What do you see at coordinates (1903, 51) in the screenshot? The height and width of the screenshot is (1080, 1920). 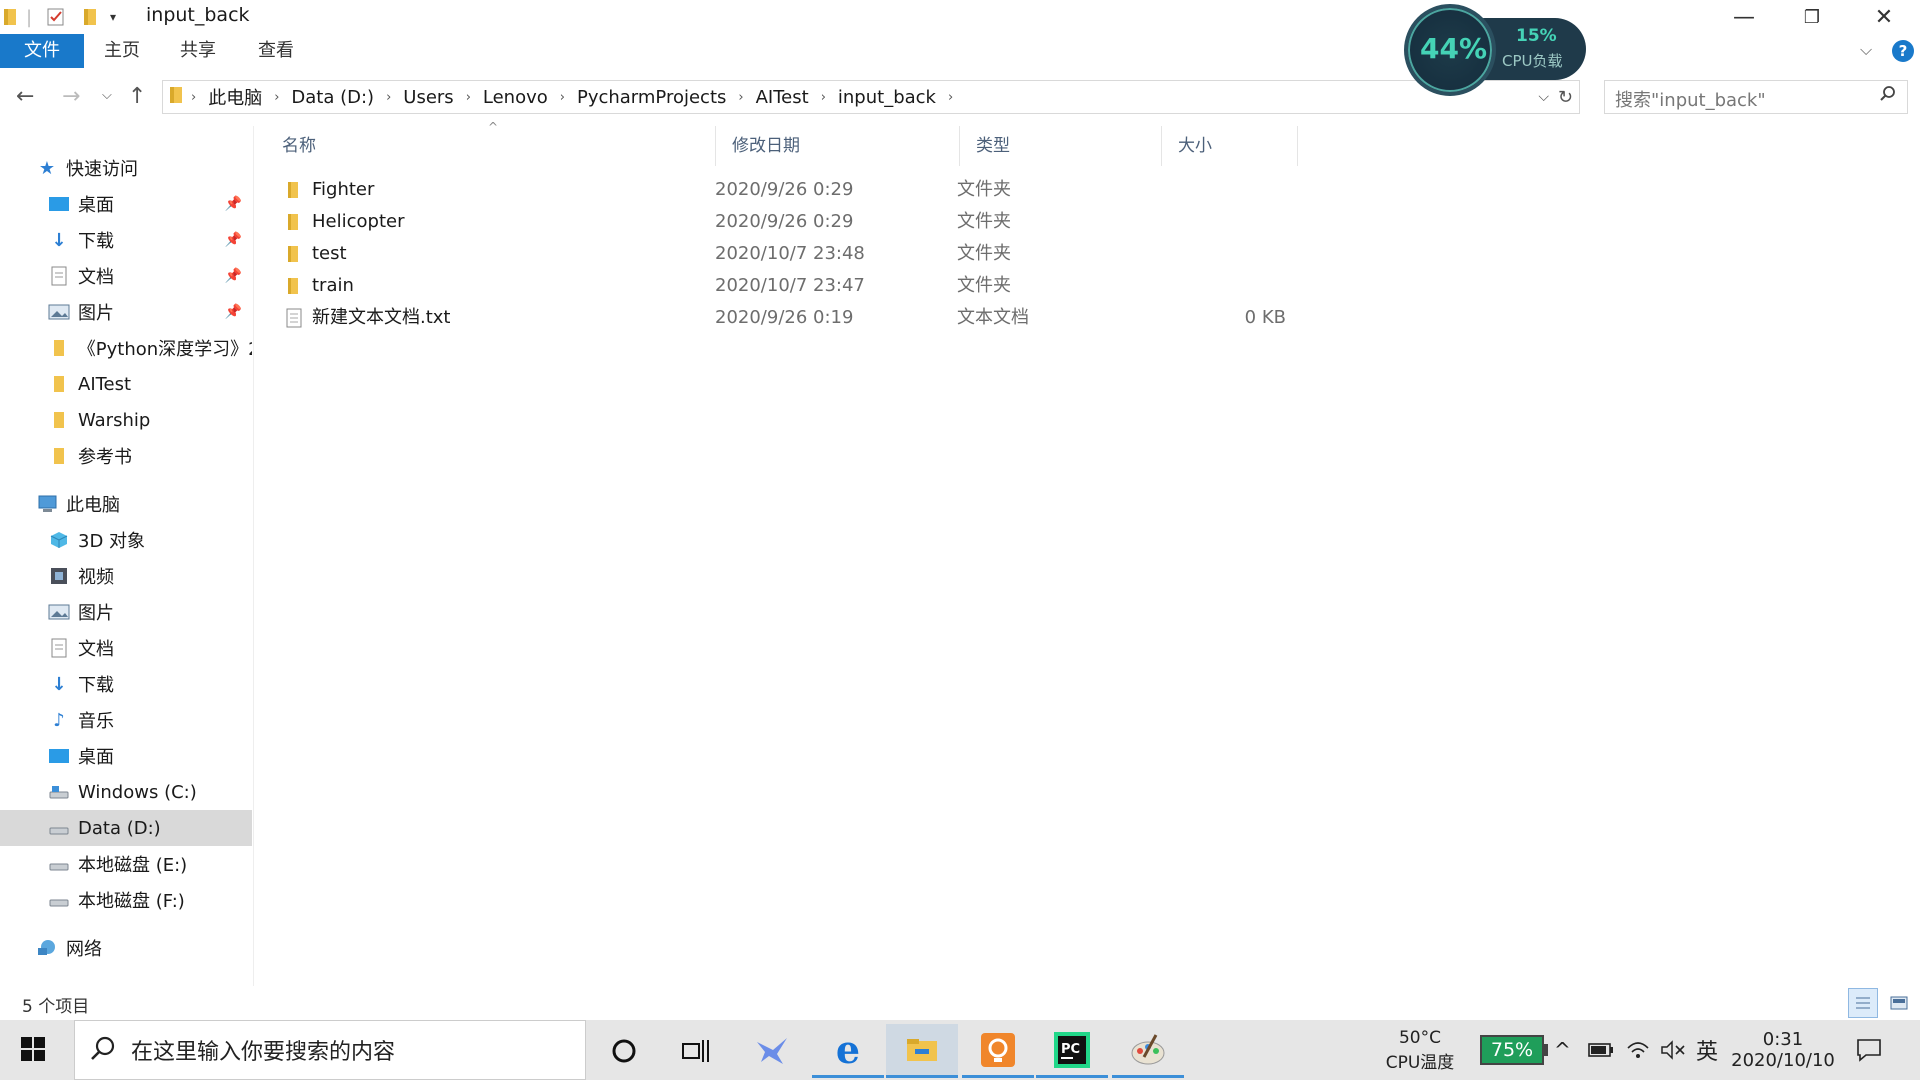 I see `help-icon: ?` at bounding box center [1903, 51].